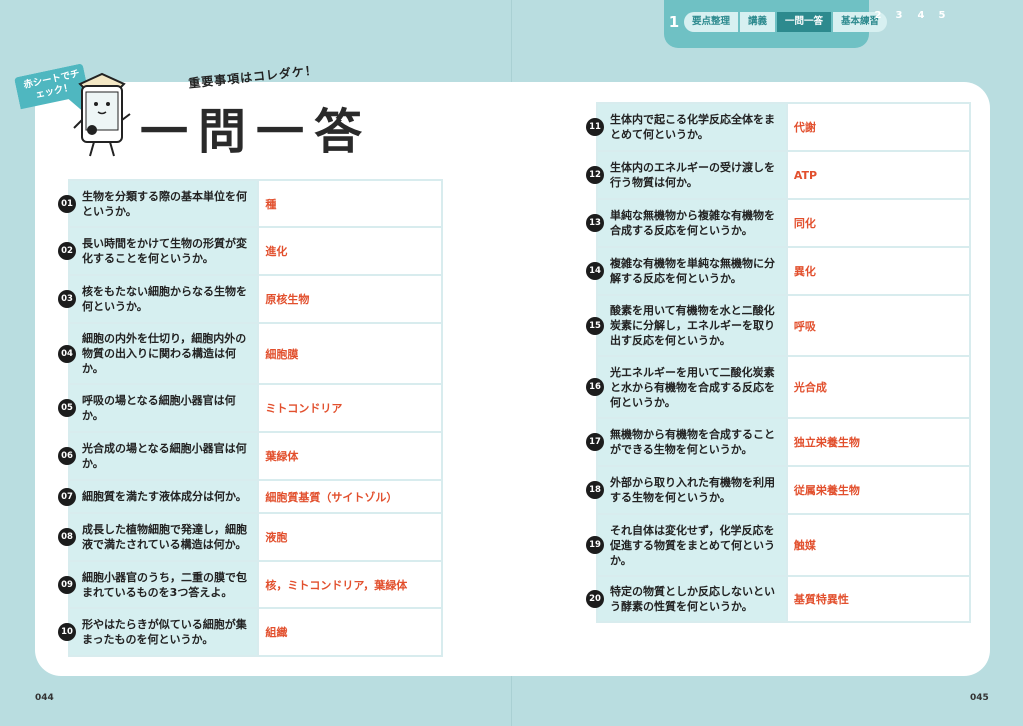 The image size is (1023, 726). I want to click on qa-row: 08 成長した植物細胞で発達し，細胞液で満たされている構造は何か。 液胞, so click(250, 537).